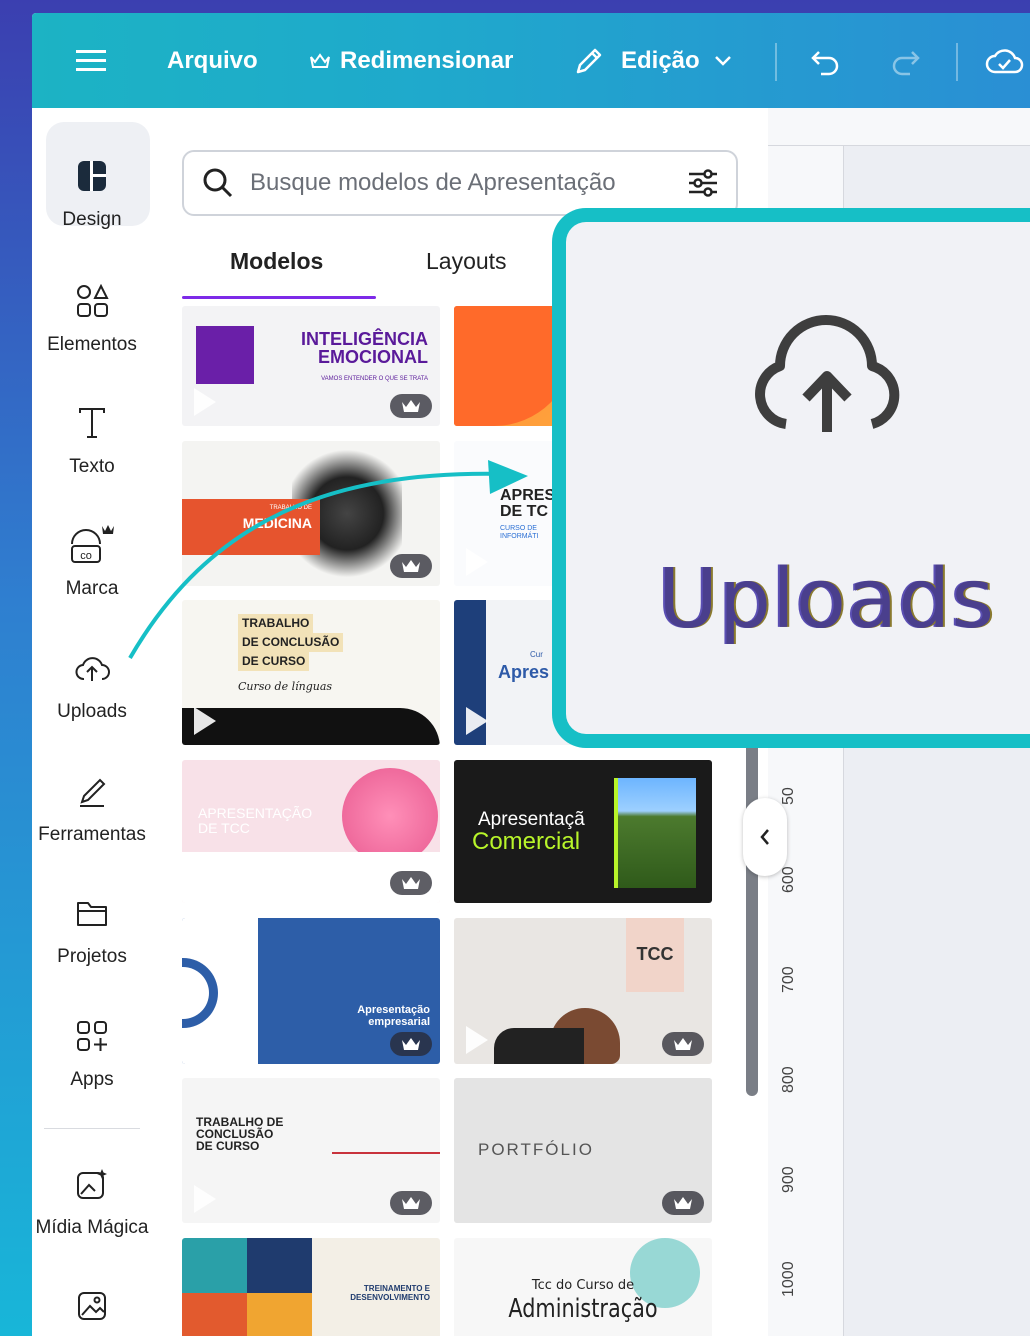 The image size is (1030, 1336). Describe the element at coordinates (827, 373) in the screenshot. I see `cloud-upload-icon` at that location.